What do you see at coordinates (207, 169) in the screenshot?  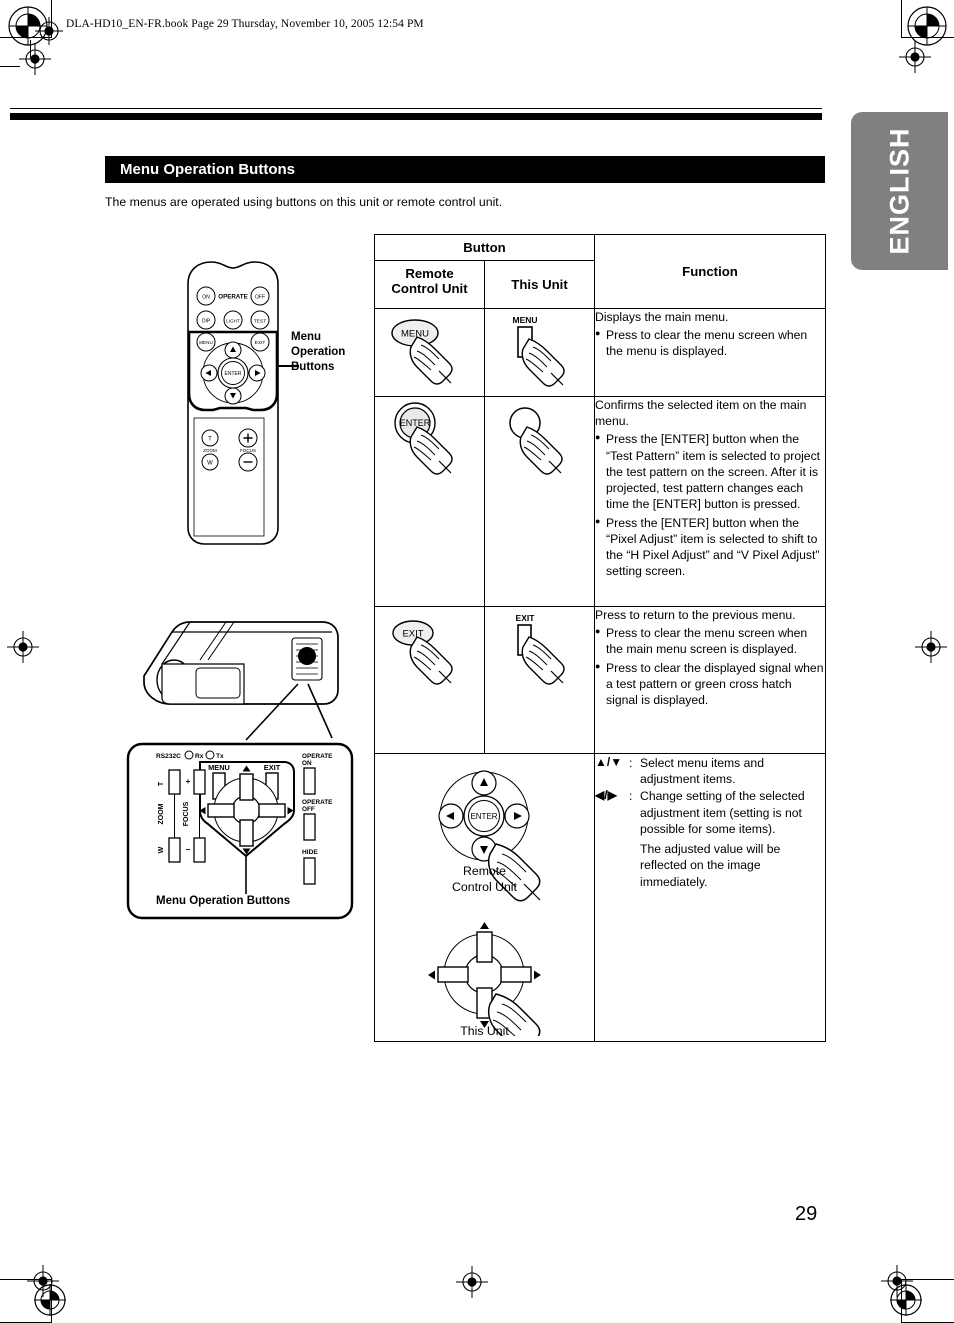 I see `page-title: Menu Operation Buttons` at bounding box center [207, 169].